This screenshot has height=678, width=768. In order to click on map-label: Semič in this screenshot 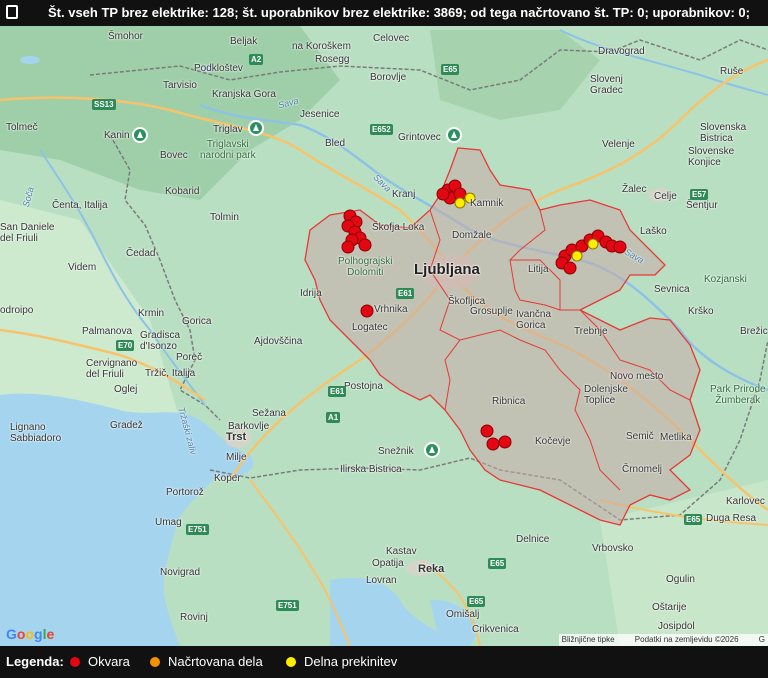, I will do `click(640, 436)`.